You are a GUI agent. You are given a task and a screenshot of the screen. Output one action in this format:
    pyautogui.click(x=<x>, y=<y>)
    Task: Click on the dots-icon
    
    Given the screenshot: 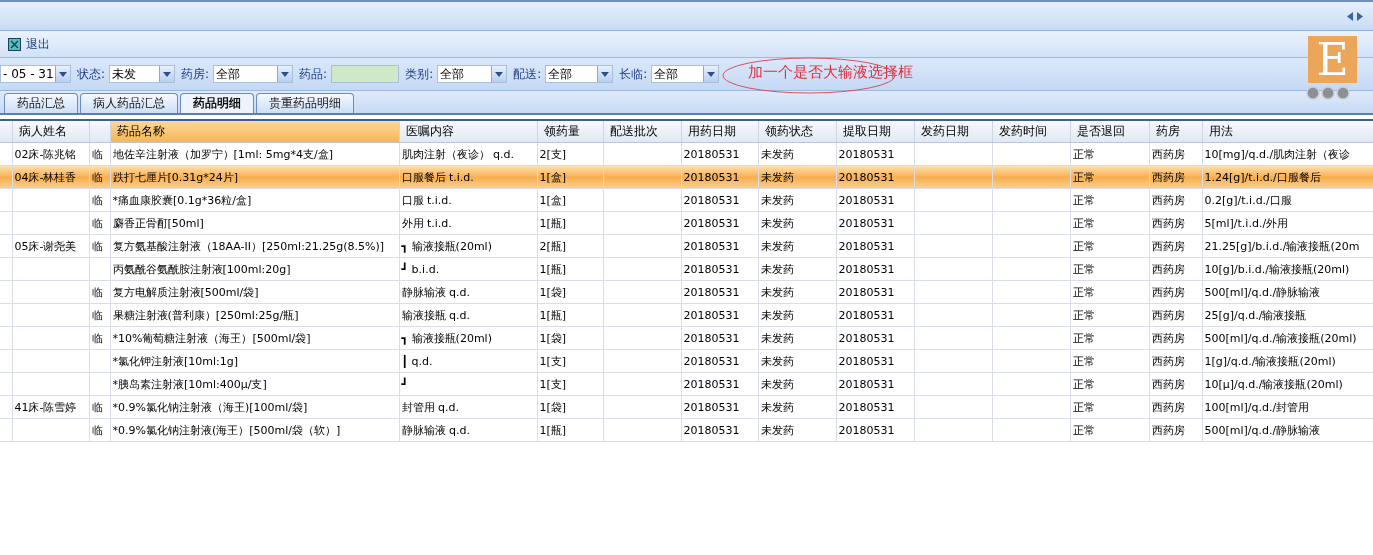 What is the action you would take?
    pyautogui.click(x=1328, y=93)
    